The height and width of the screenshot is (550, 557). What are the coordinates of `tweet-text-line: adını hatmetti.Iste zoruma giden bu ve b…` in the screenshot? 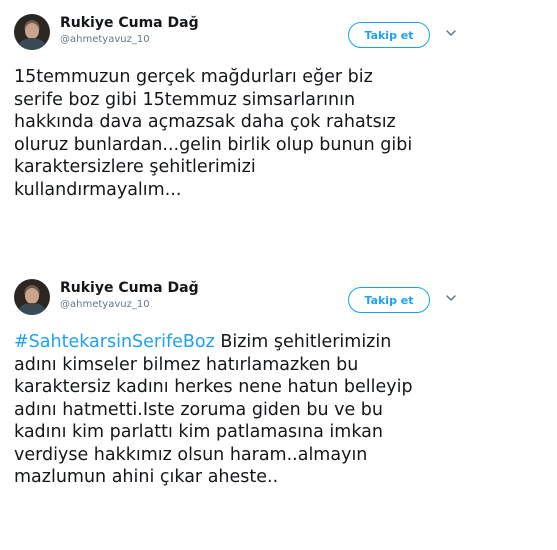 It's located at (198, 409).